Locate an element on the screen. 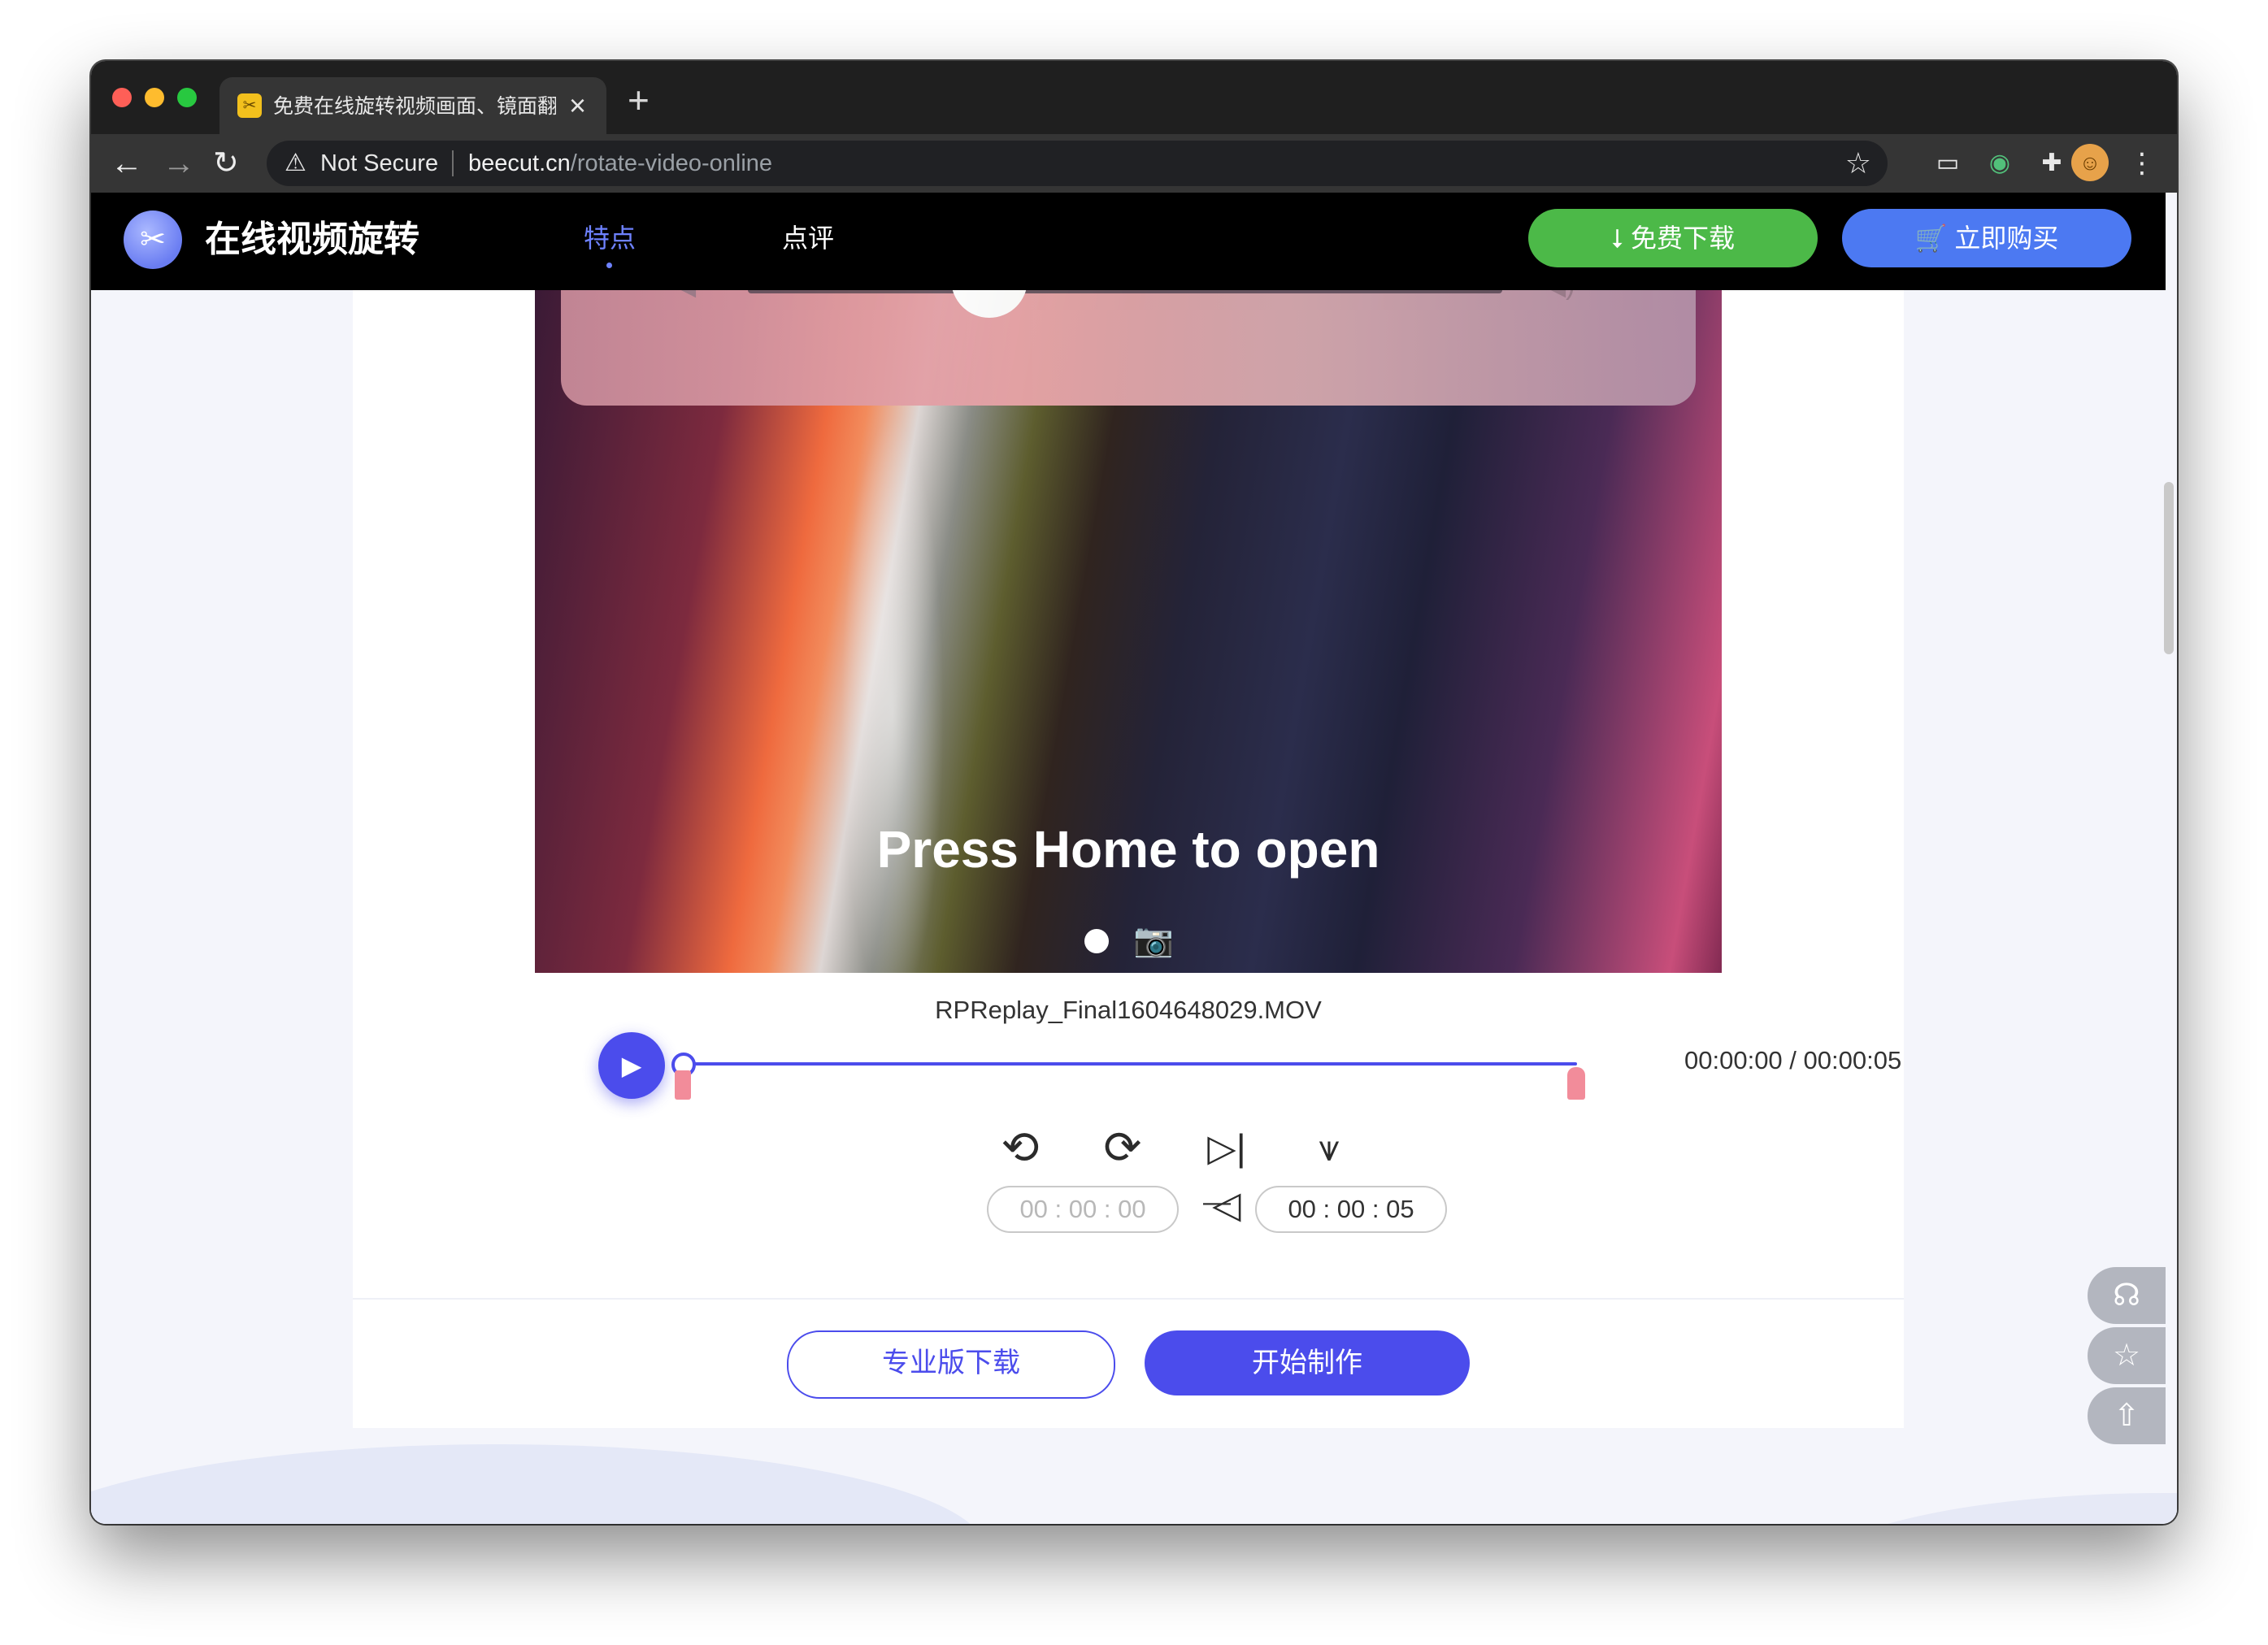 Image resolution: width=2268 pixels, height=1645 pixels. tab-strip: ✂ 免费在线旋转视频画面、镜面翻转 × + is located at coordinates (1134, 97).